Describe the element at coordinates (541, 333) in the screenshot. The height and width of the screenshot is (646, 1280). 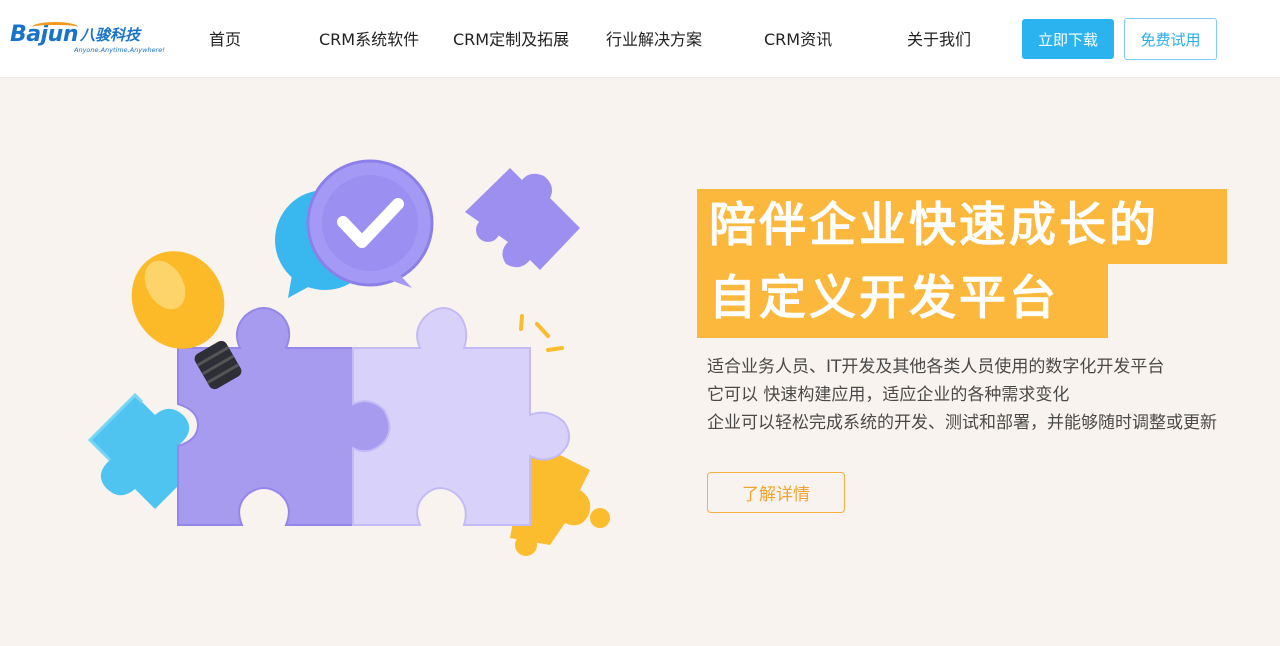
I see `sparkle-icon` at that location.